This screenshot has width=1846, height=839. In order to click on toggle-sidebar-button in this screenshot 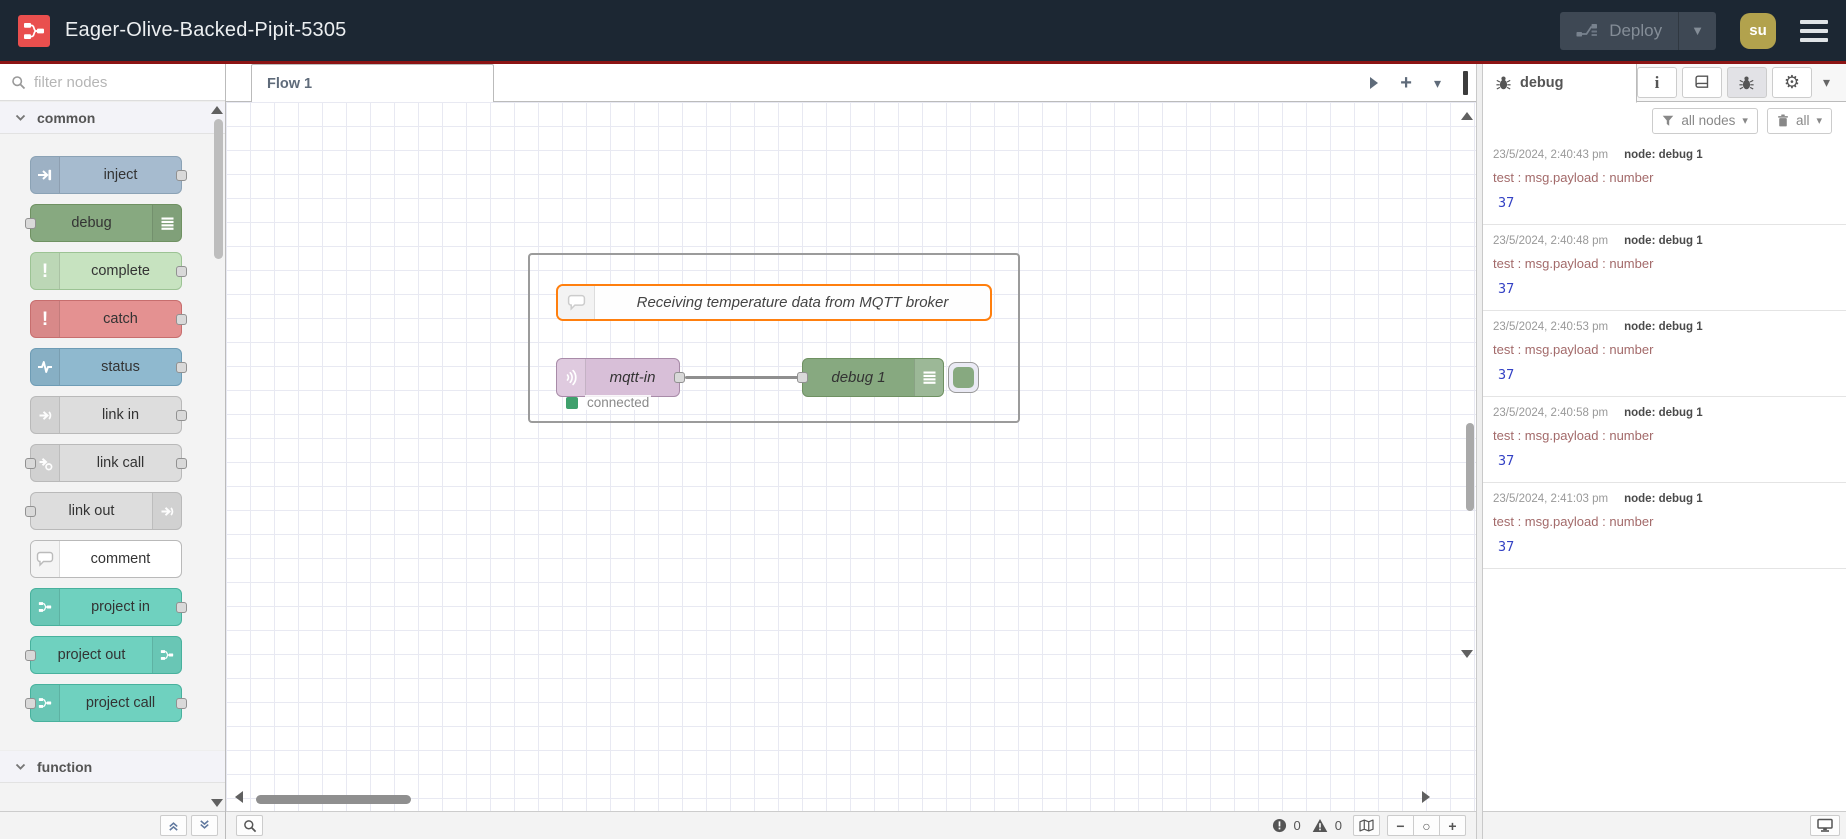, I will do `click(1825, 825)`.